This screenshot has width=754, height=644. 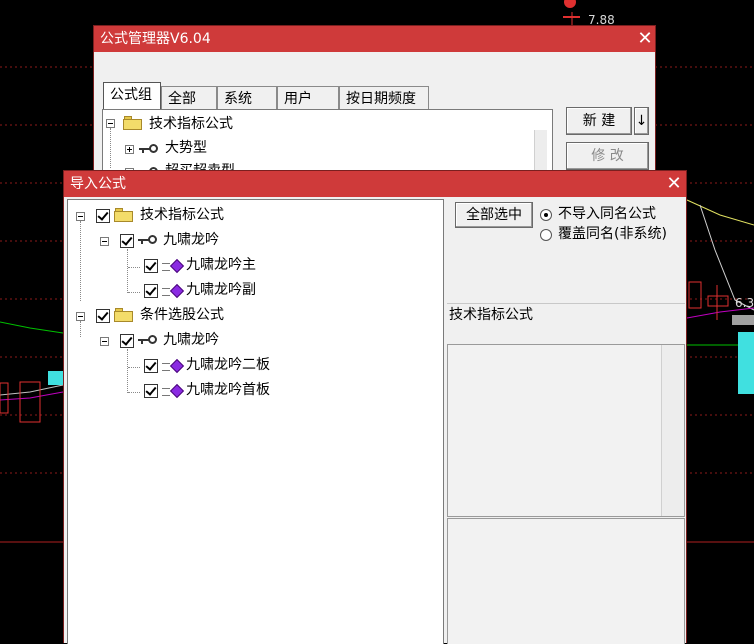 I want to click on import-formula-title: 导入公式, so click(x=98, y=184).